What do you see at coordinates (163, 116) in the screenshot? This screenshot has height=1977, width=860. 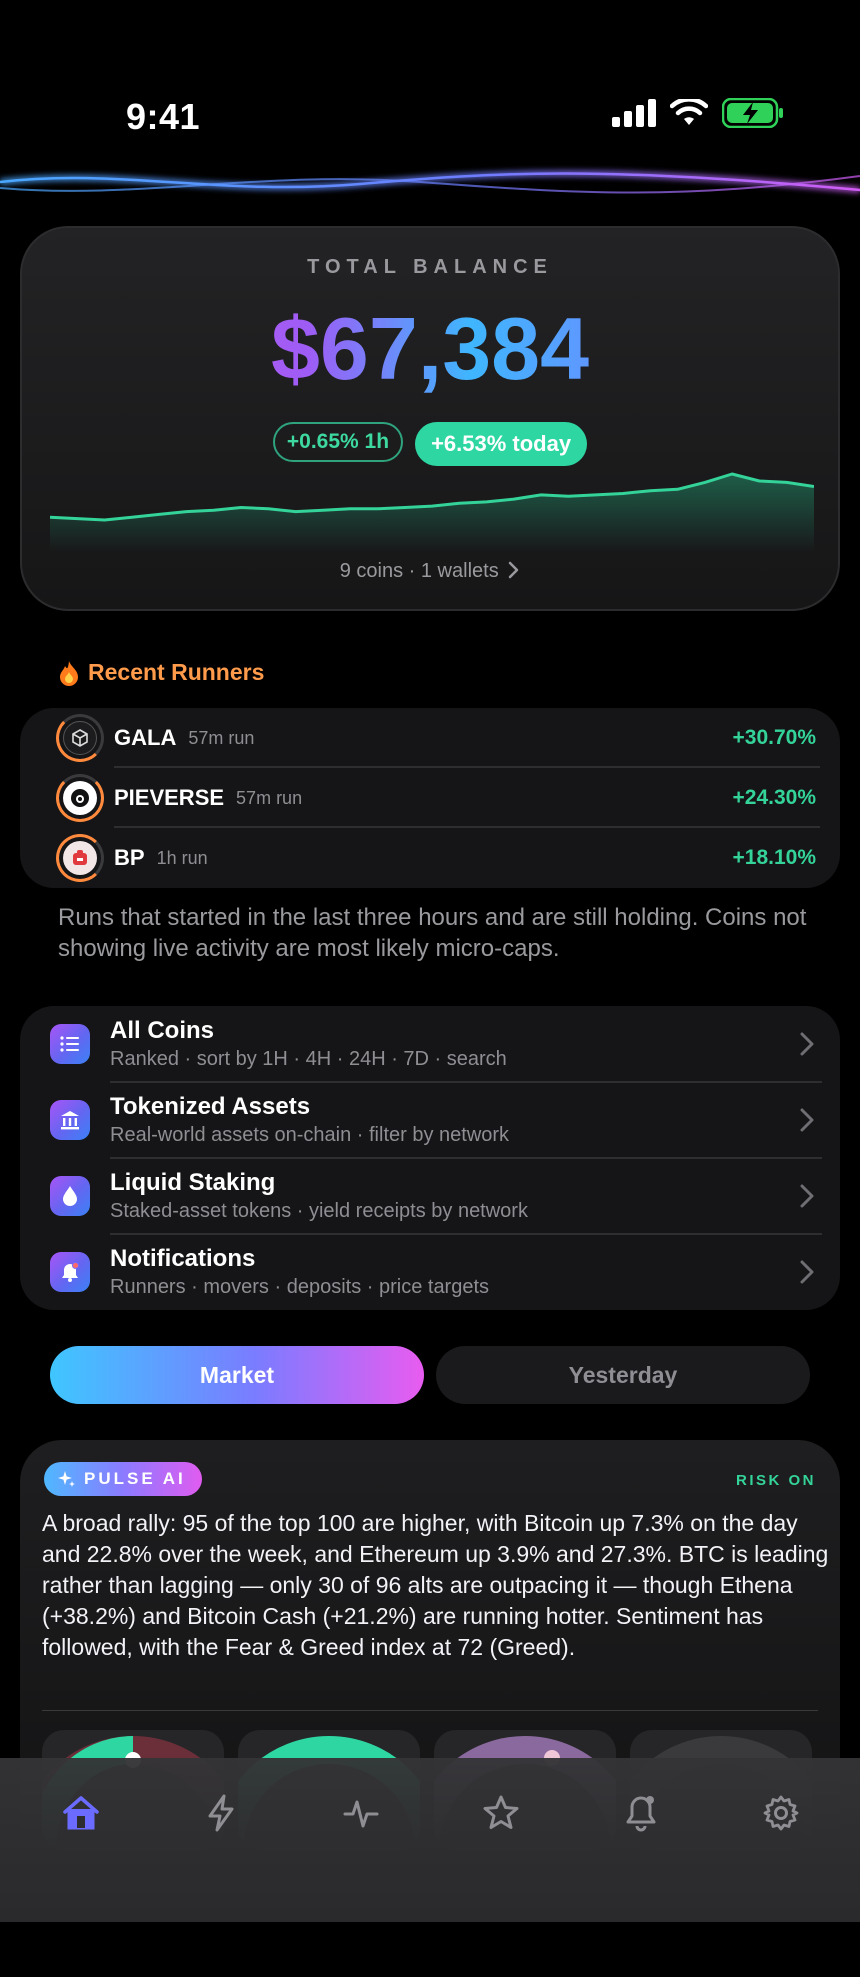 I see `status-time: 9:41` at bounding box center [163, 116].